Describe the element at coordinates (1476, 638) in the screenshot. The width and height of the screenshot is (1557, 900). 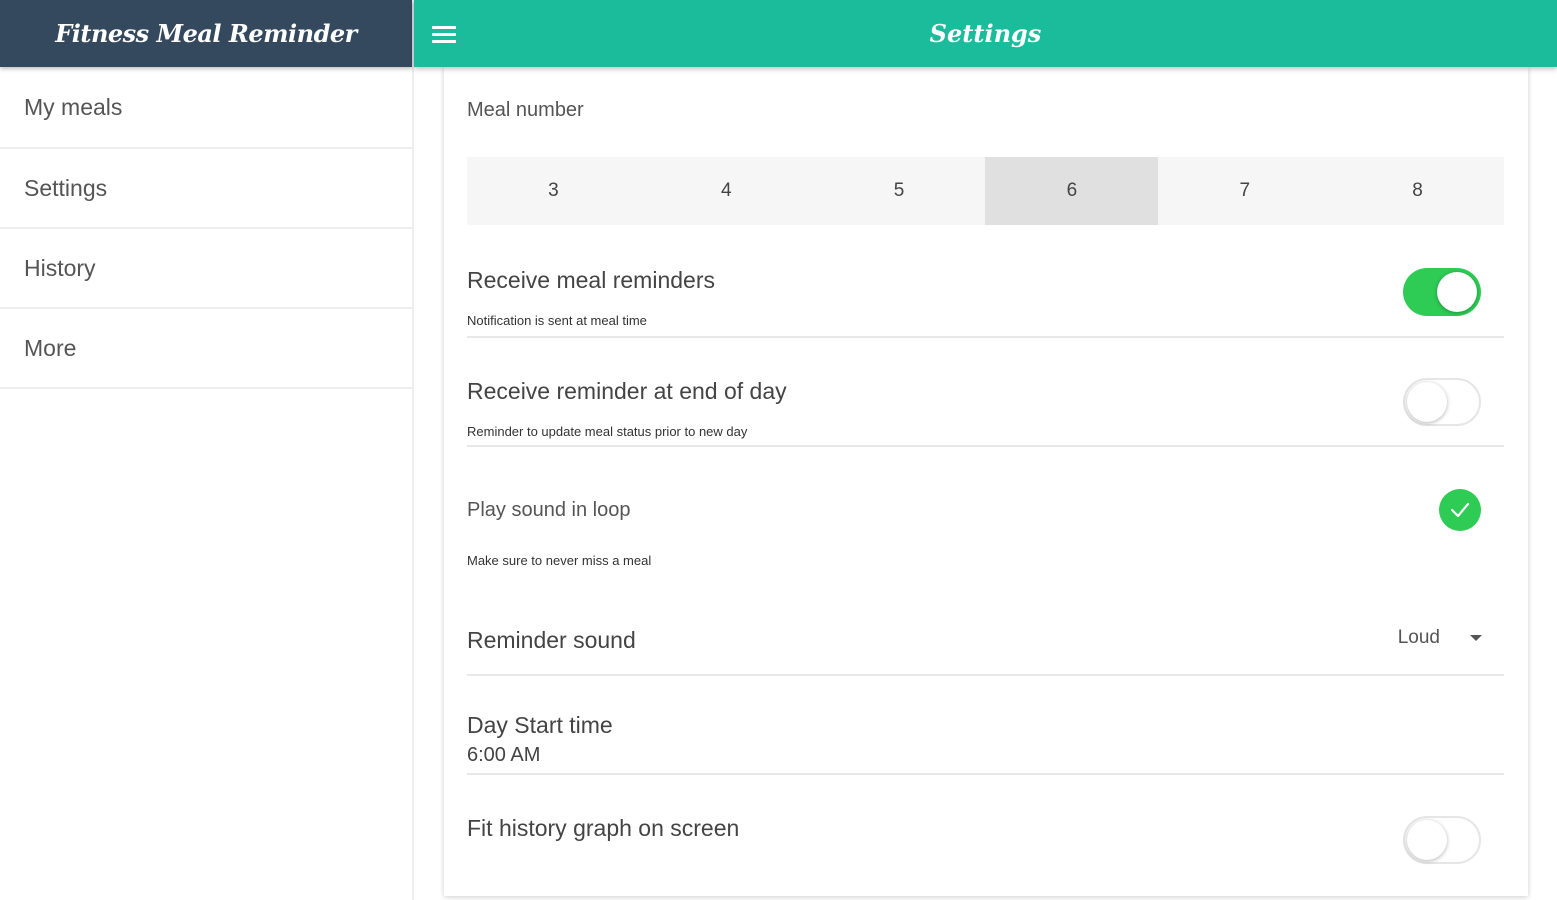
I see `chevron-down-icon` at that location.